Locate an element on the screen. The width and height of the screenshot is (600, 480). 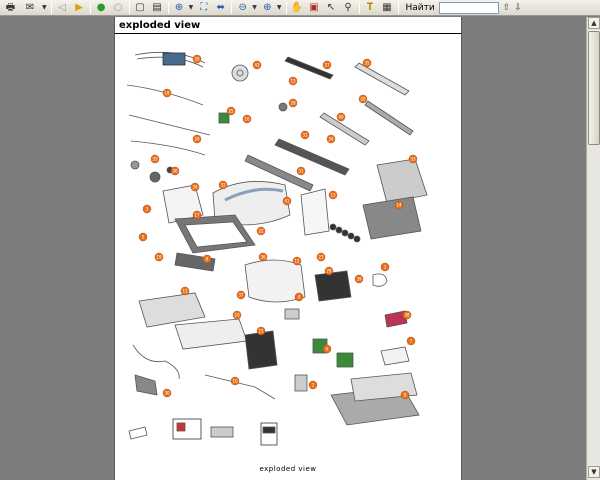
callout-number: 12 is located at coordinates (297, 261).